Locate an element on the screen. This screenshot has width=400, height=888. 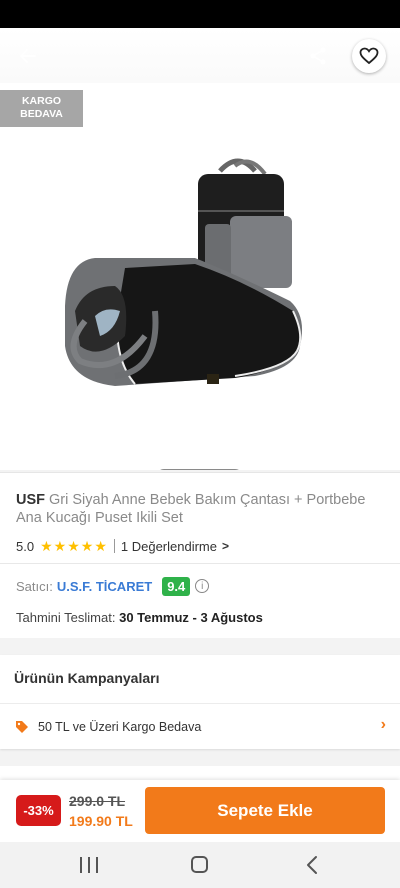
seller-row: Satıcı: U.S.F. TİCARET 9.4 i is located at coordinates (113, 586).